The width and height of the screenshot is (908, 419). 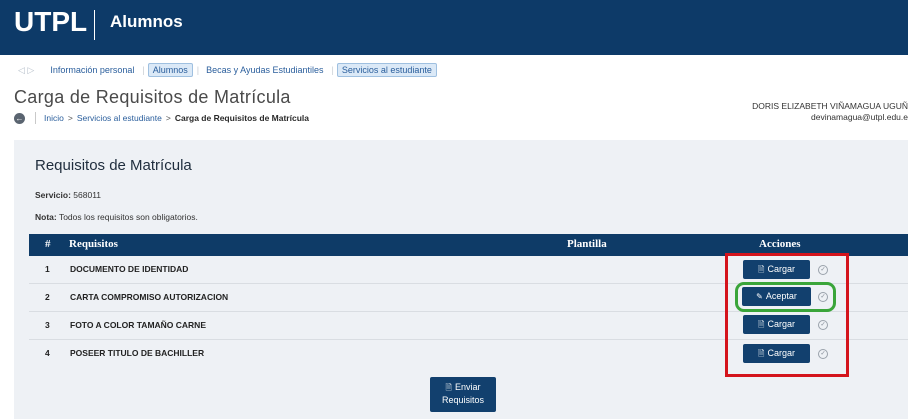 What do you see at coordinates (467, 387) in the screenshot?
I see `send-label-1: Enviar` at bounding box center [467, 387].